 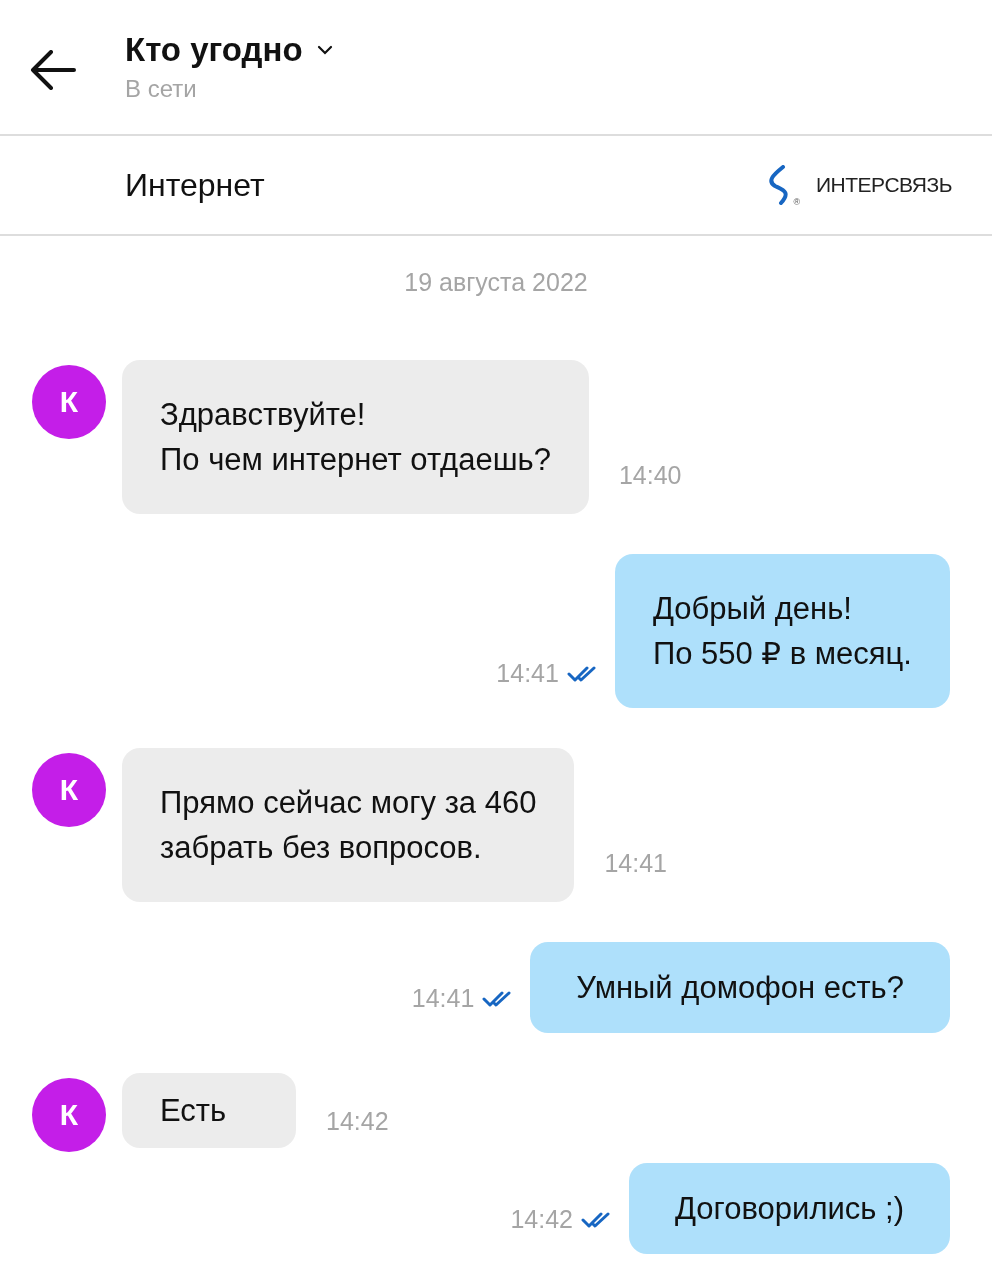 I want to click on topic-title: Интернет, so click(x=195, y=185).